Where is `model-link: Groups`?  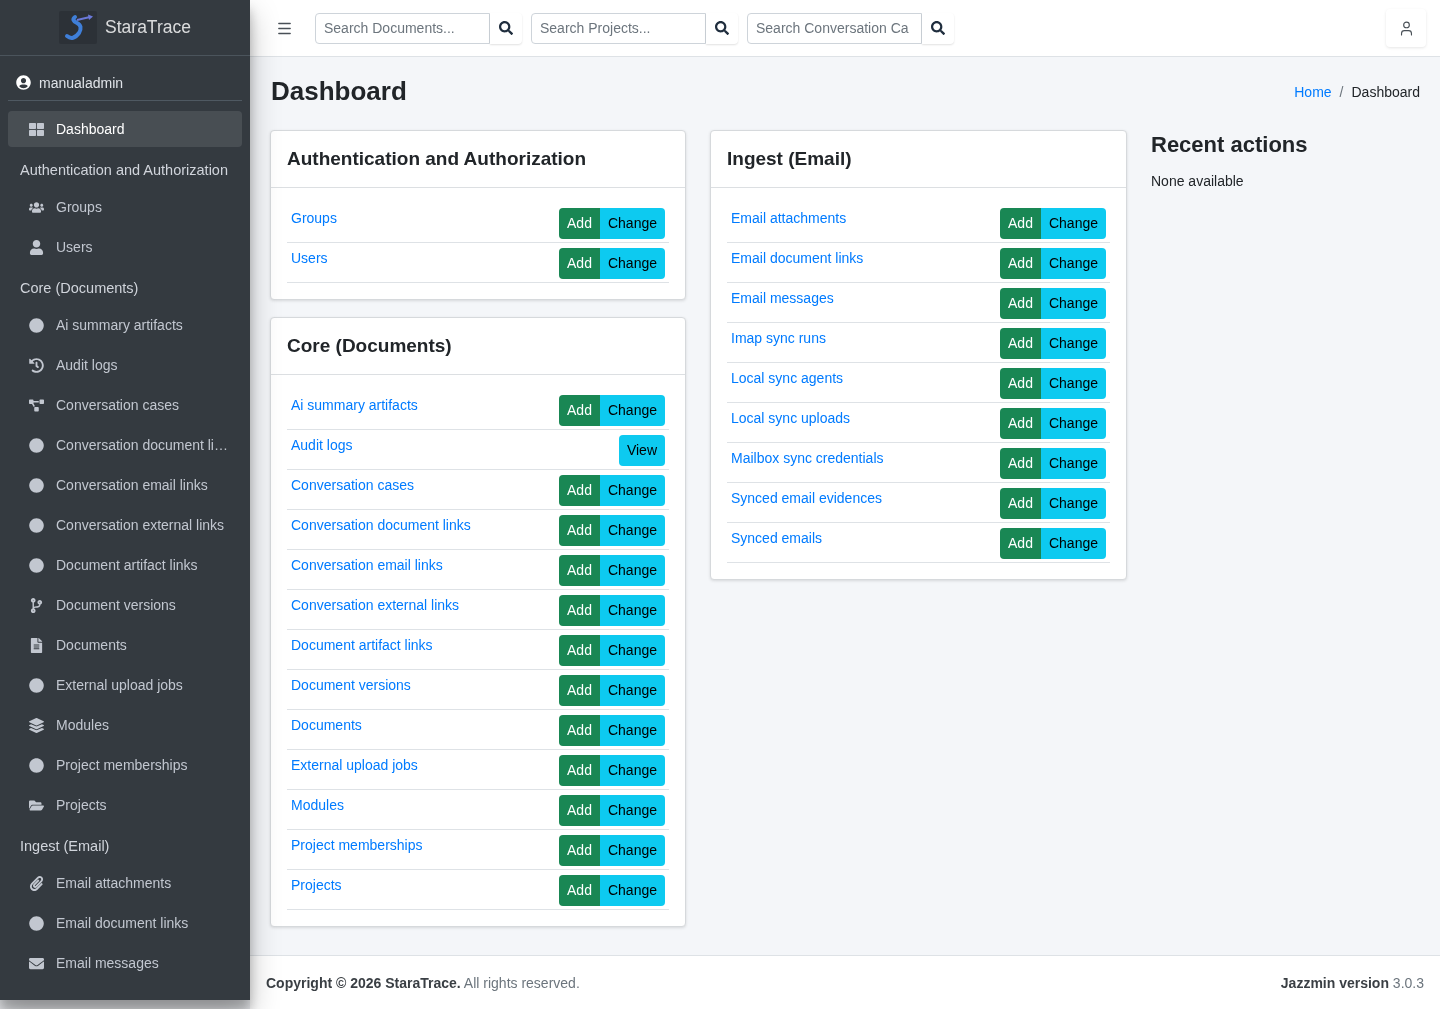
model-link: Groups is located at coordinates (314, 219).